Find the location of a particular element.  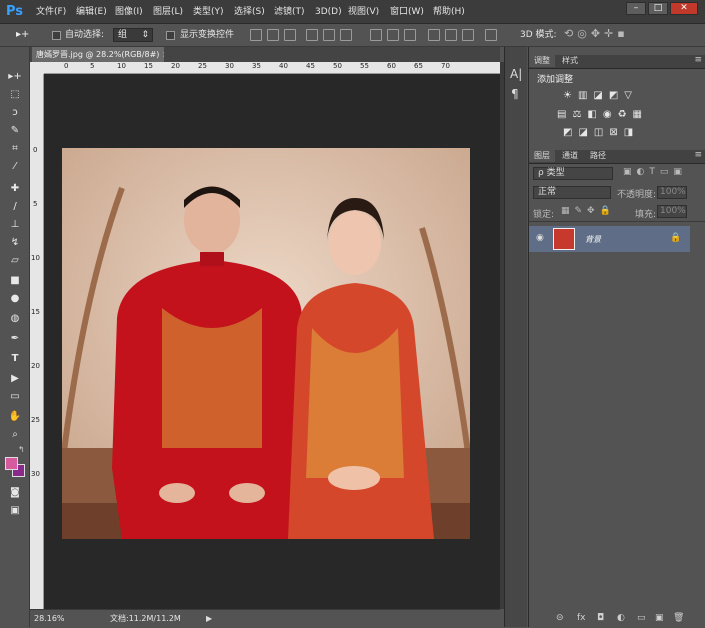

brush-tool-icon: / is located at coordinates (15, 206).